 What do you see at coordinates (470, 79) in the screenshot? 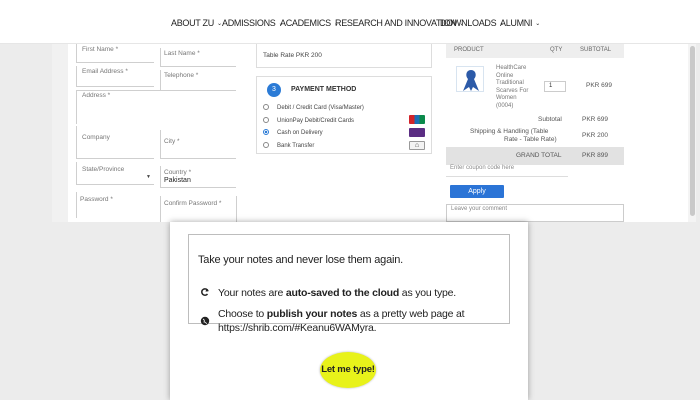
I see `product-thumbnail` at bounding box center [470, 79].